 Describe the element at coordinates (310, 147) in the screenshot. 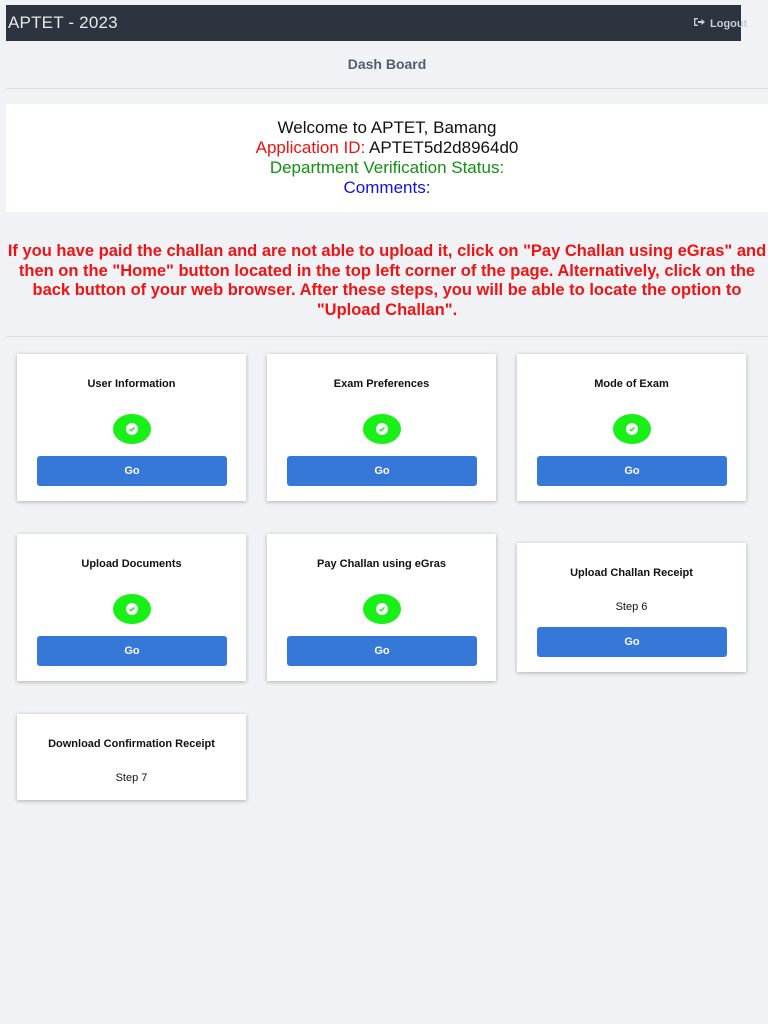

I see `application-id-label: Application ID:` at that location.